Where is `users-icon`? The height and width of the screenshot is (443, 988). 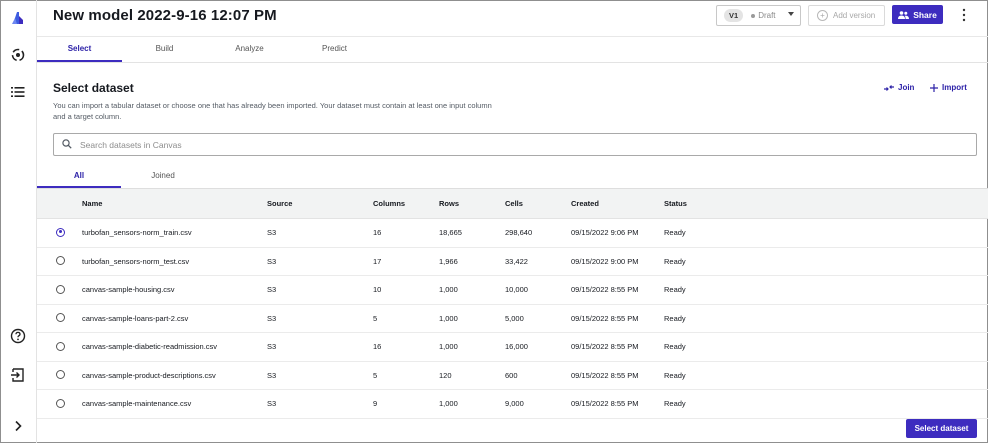 users-icon is located at coordinates (904, 14).